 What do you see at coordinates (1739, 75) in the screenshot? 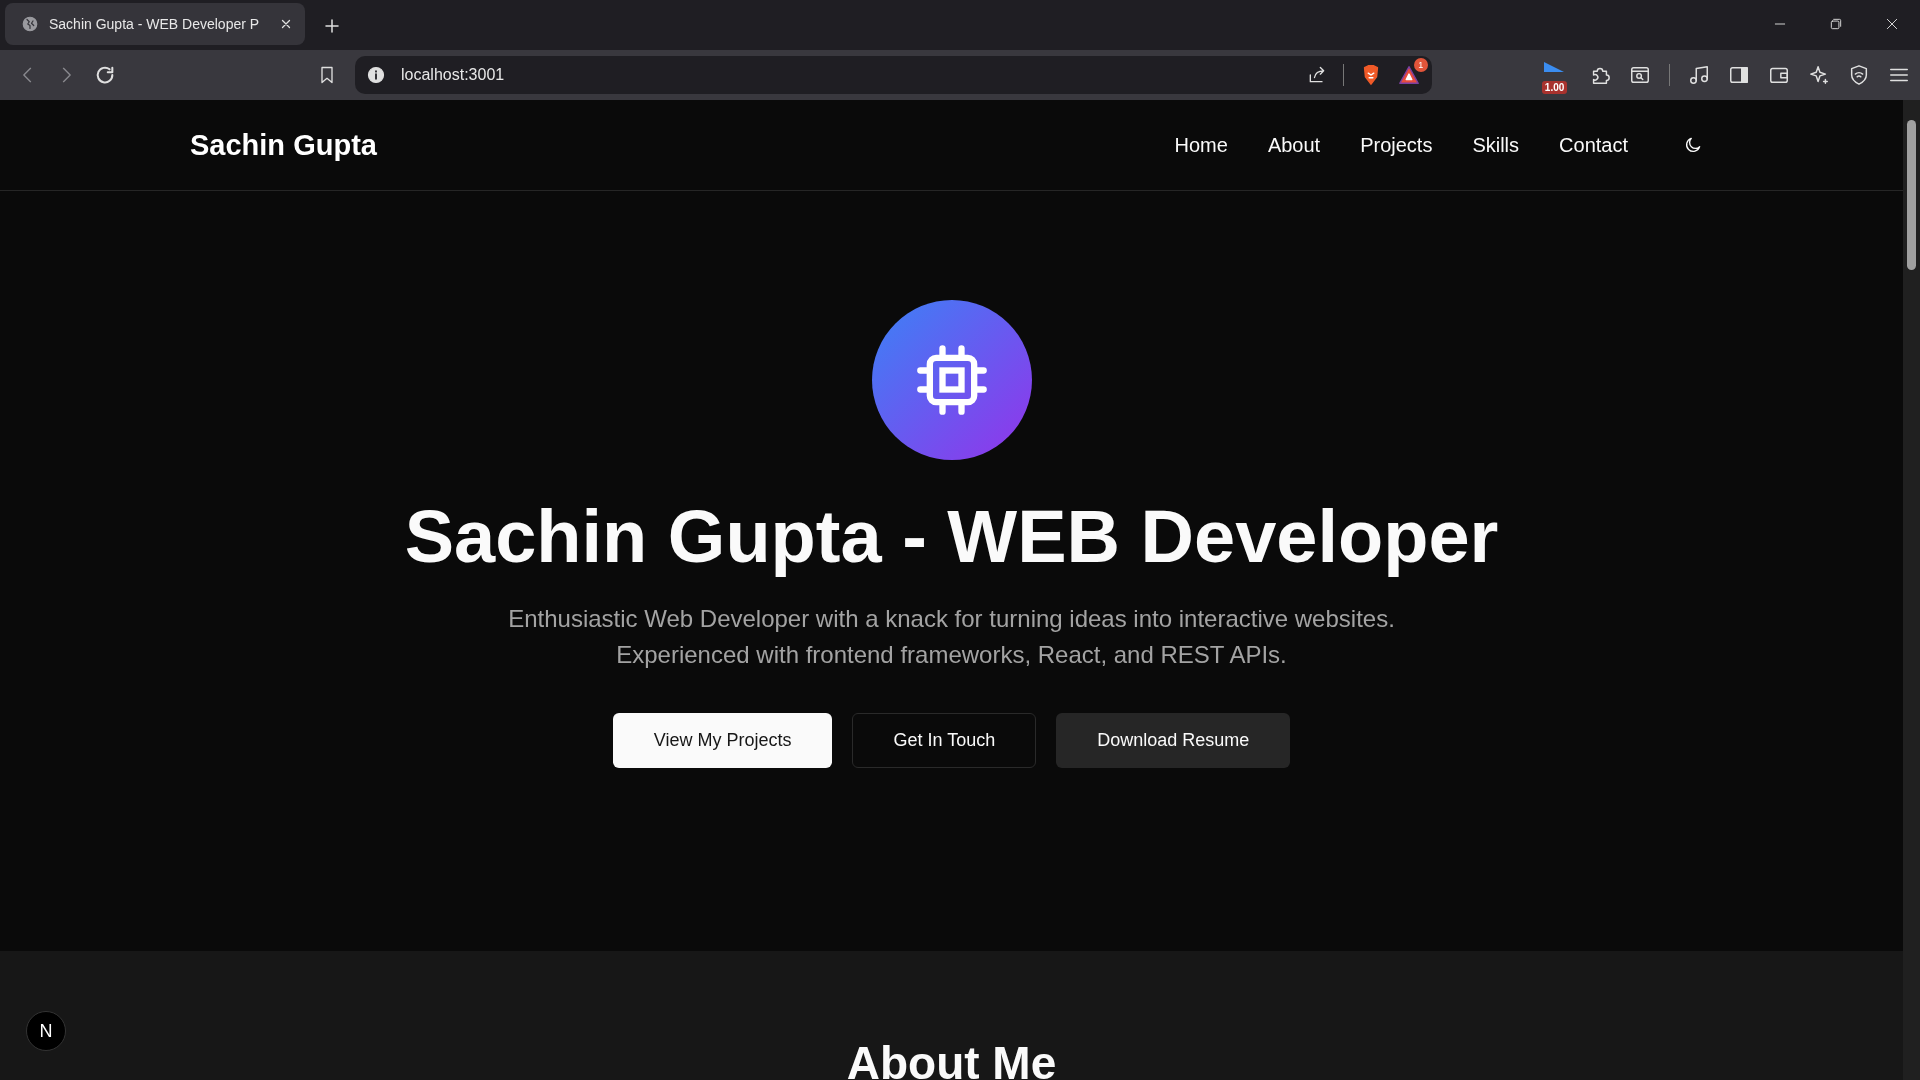
I see `sidebar-icon` at bounding box center [1739, 75].